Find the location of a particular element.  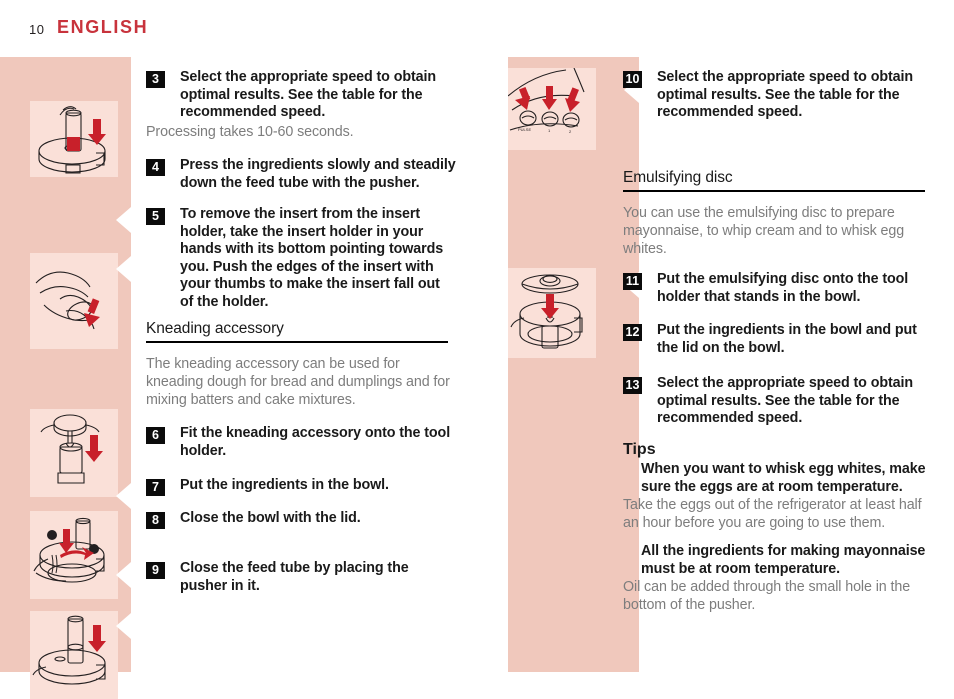

step-10-number: 10 is located at coordinates (632, 79).